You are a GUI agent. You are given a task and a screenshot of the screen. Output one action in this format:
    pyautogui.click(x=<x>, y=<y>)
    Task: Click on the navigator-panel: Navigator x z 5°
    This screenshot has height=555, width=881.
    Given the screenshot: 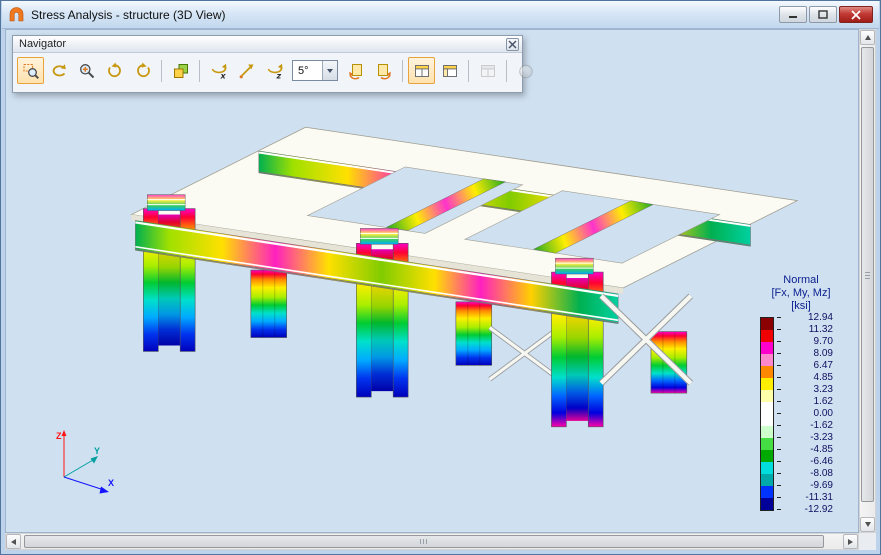 What is the action you would take?
    pyautogui.click(x=272, y=64)
    